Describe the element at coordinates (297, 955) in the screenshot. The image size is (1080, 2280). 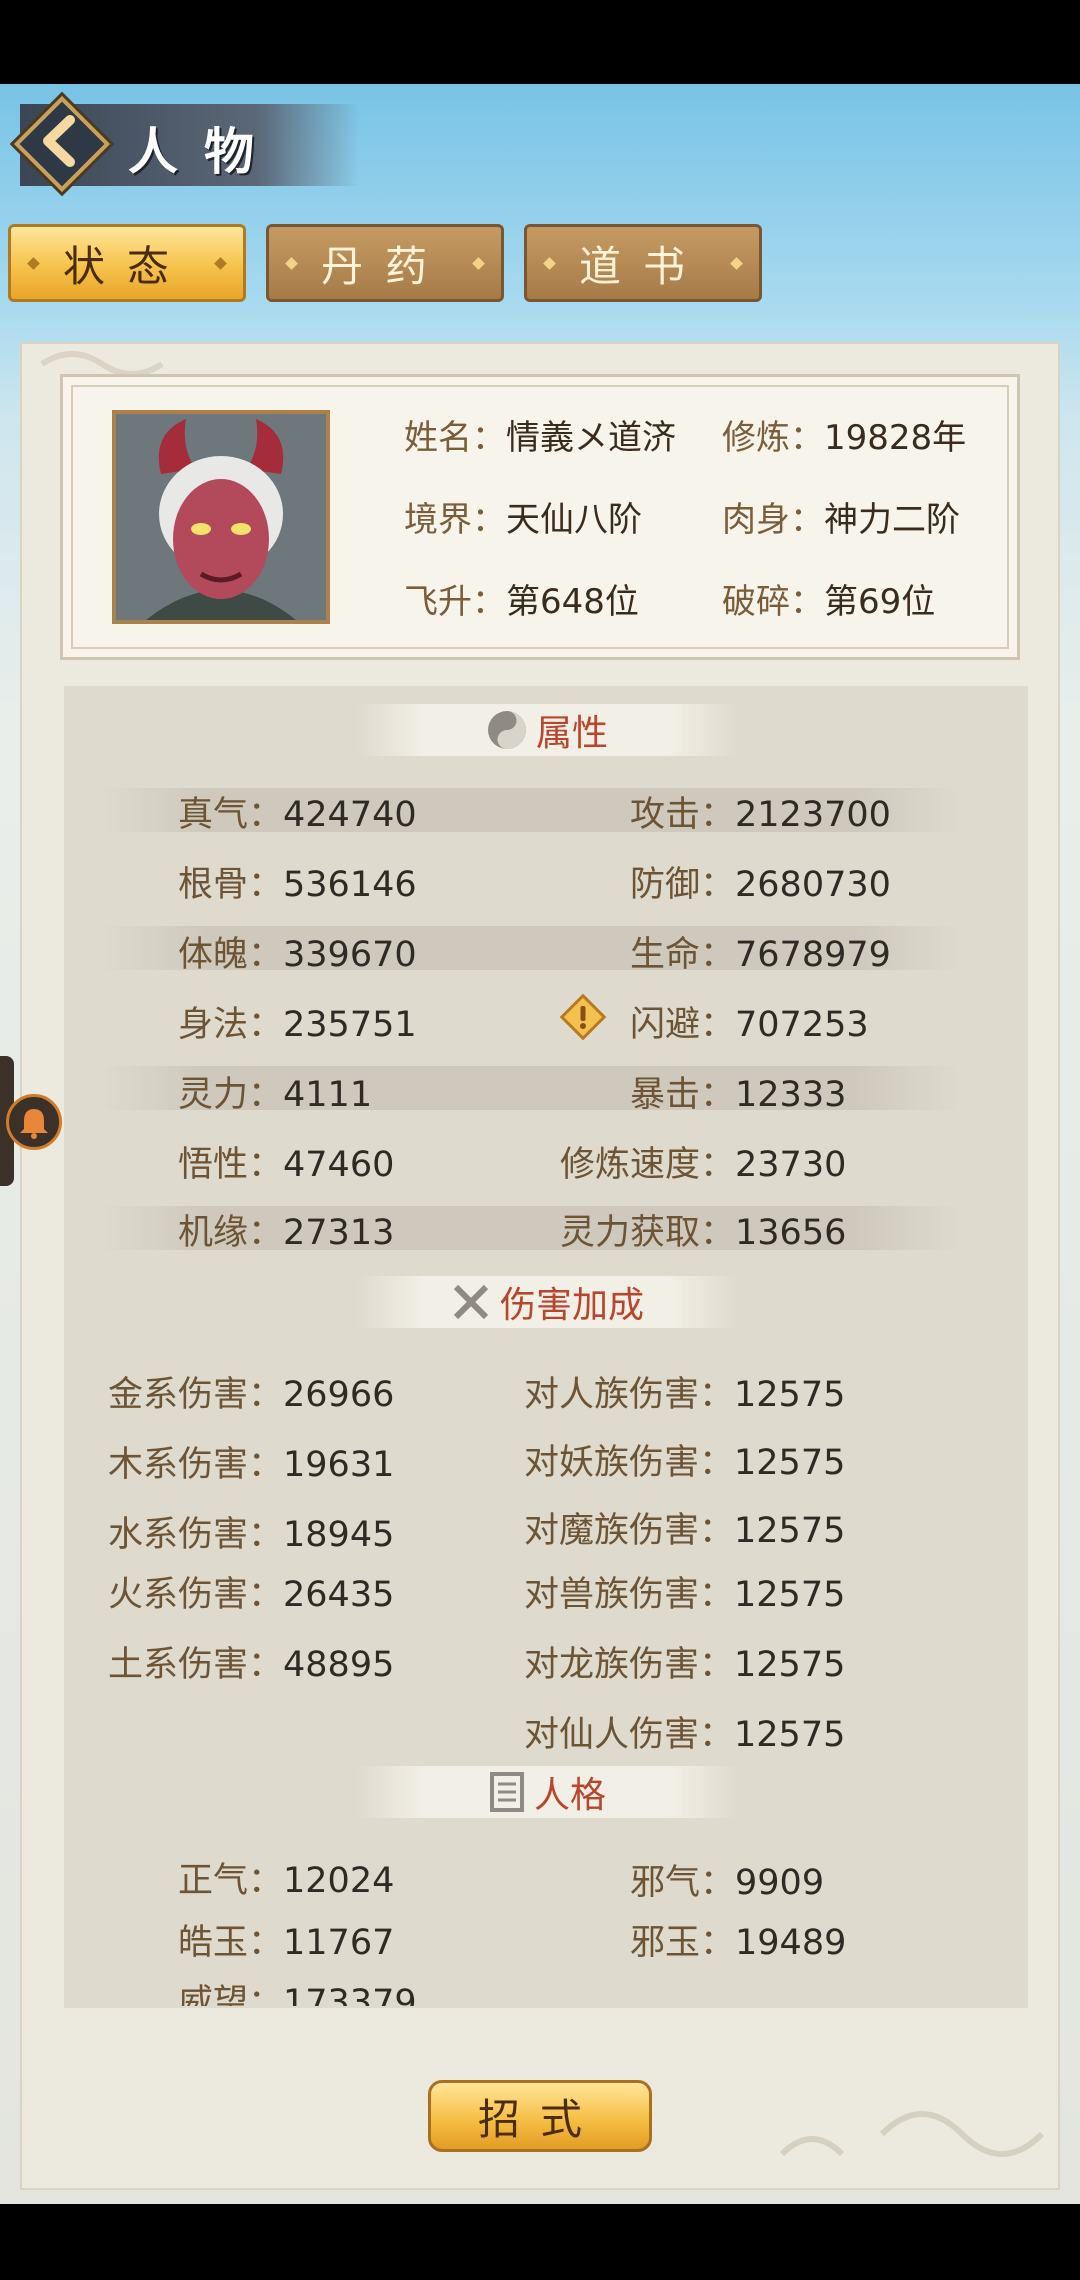
I see `stat-tipo: 体魄：339670` at that location.